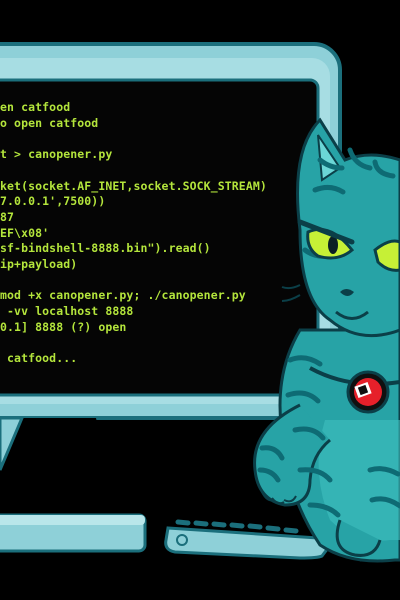 This screenshot has height=600, width=400. Describe the element at coordinates (123, 295) in the screenshot. I see `terminal-line: mod +x canopener.py; ./canopener.py` at that location.